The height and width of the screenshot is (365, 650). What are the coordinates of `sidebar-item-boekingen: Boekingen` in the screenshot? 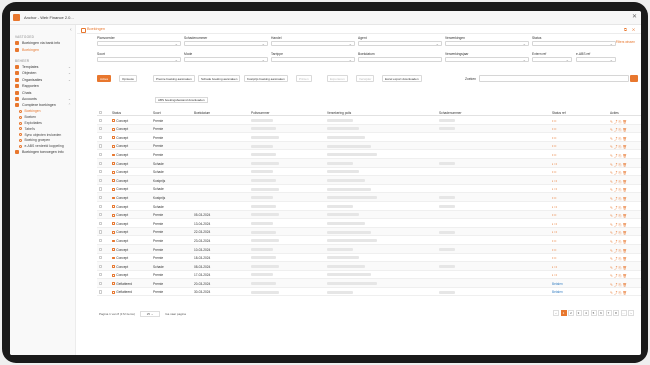 It's located at (42, 49).